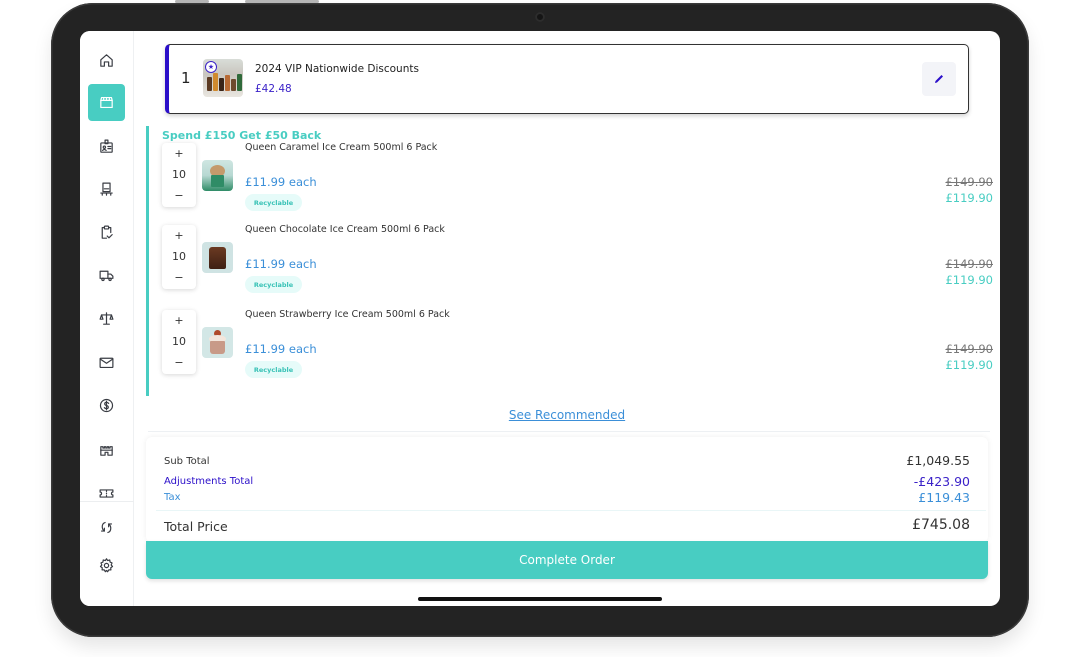  What do you see at coordinates (345, 229) in the screenshot?
I see `product-name: Queen Chocolate Ice Cream 500ml 6 Pack` at bounding box center [345, 229].